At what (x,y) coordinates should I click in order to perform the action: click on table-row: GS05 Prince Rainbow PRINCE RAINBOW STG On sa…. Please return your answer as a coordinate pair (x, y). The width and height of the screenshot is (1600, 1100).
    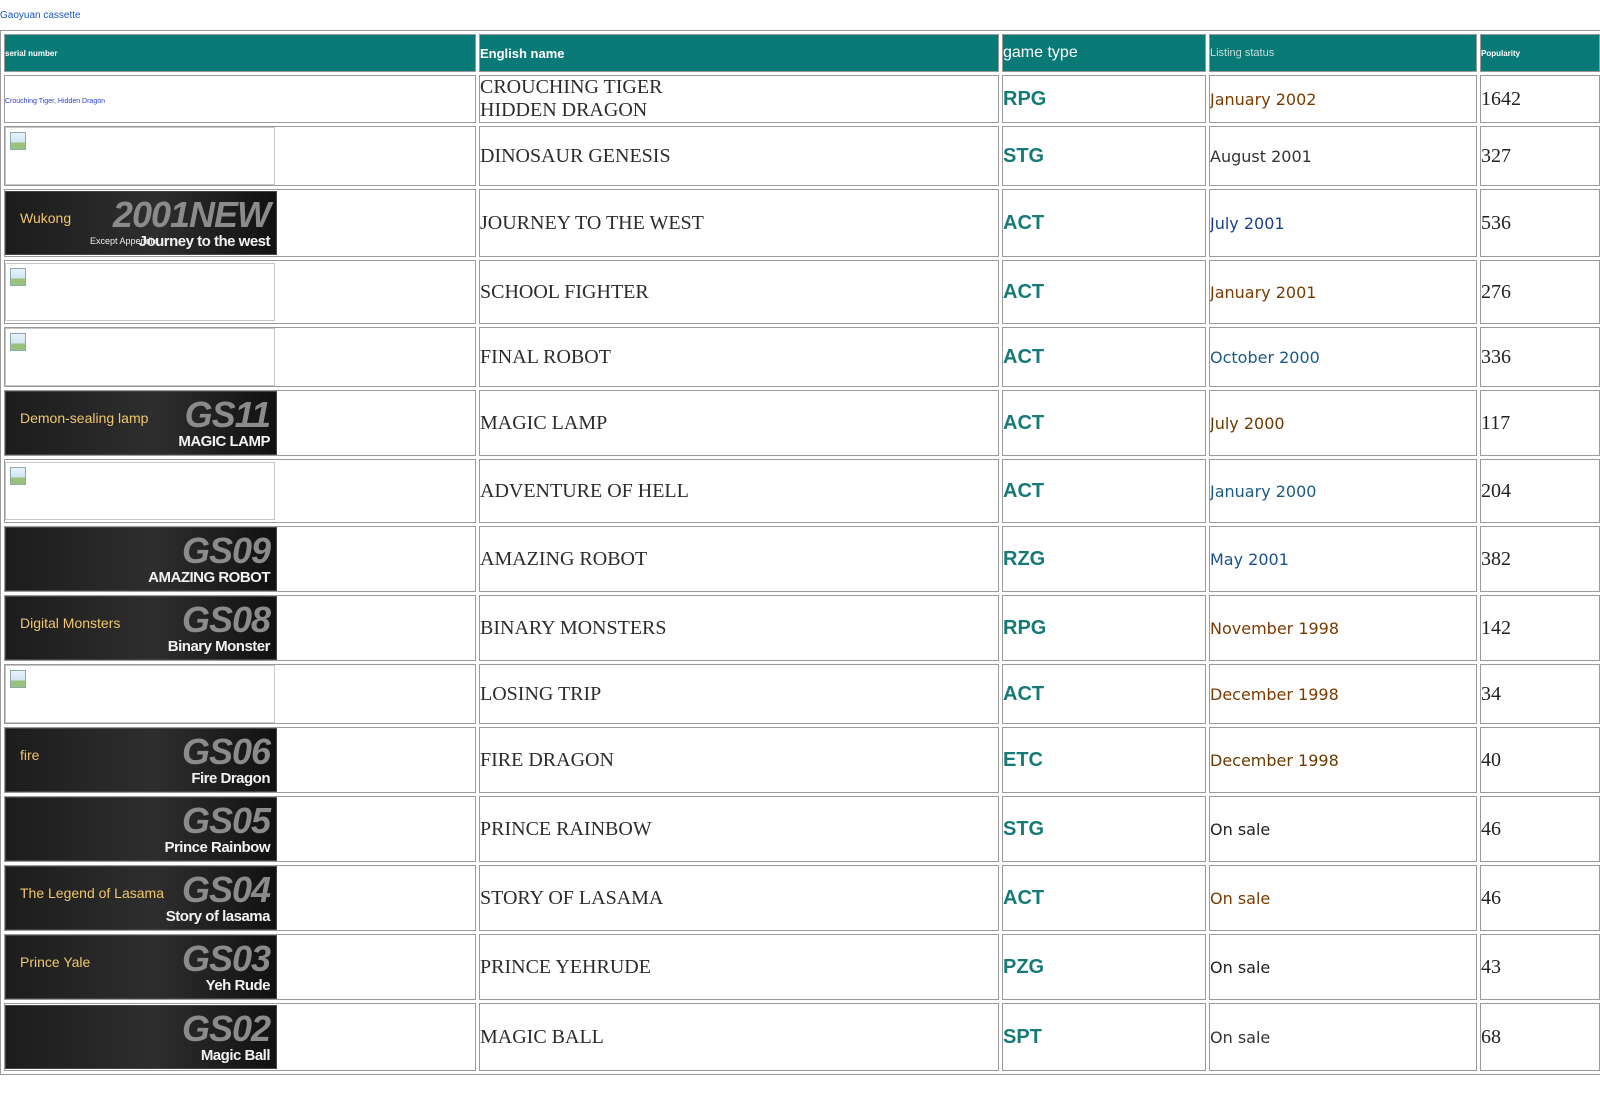
    Looking at the image, I should click on (802, 829).